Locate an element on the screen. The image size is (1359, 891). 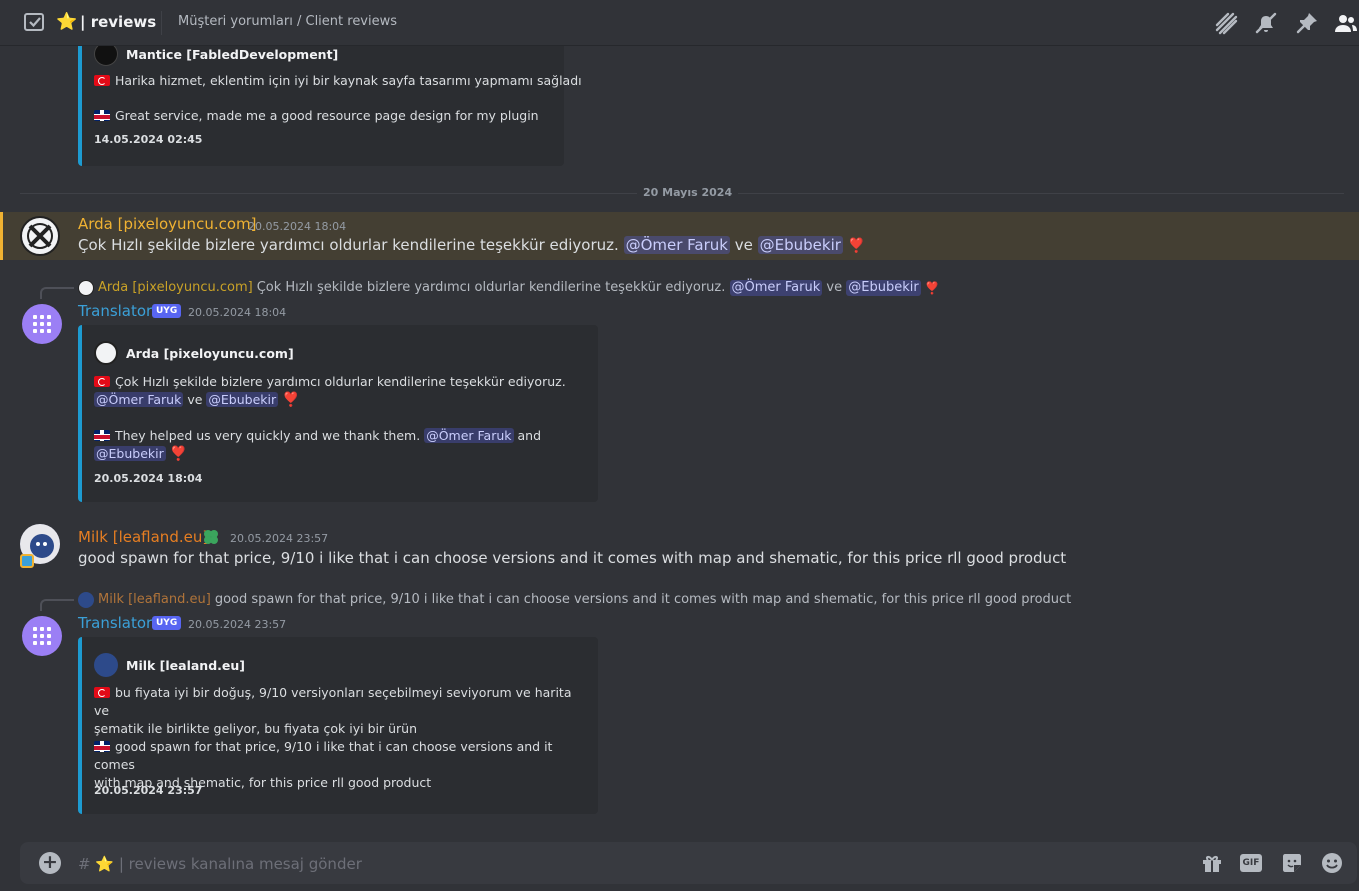
embed-author: Mantice [FabledDevelopment] is located at coordinates (216, 56).